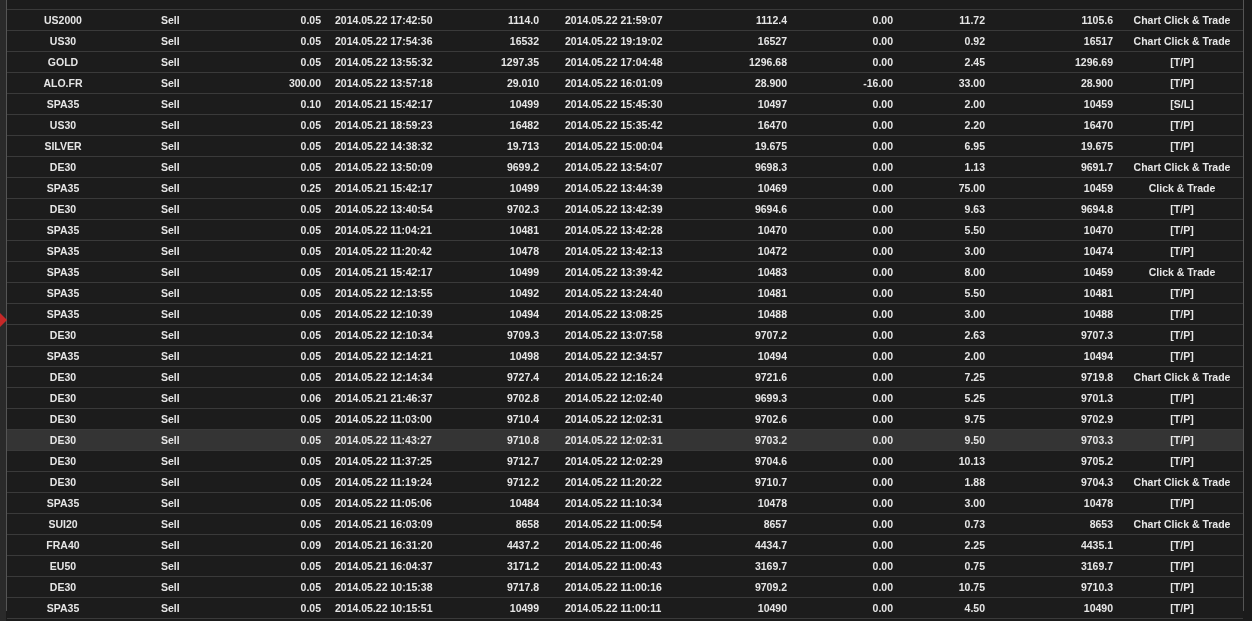  What do you see at coordinates (1182, 188) in the screenshot?
I see `table-cell-text: Click & Trade` at bounding box center [1182, 188].